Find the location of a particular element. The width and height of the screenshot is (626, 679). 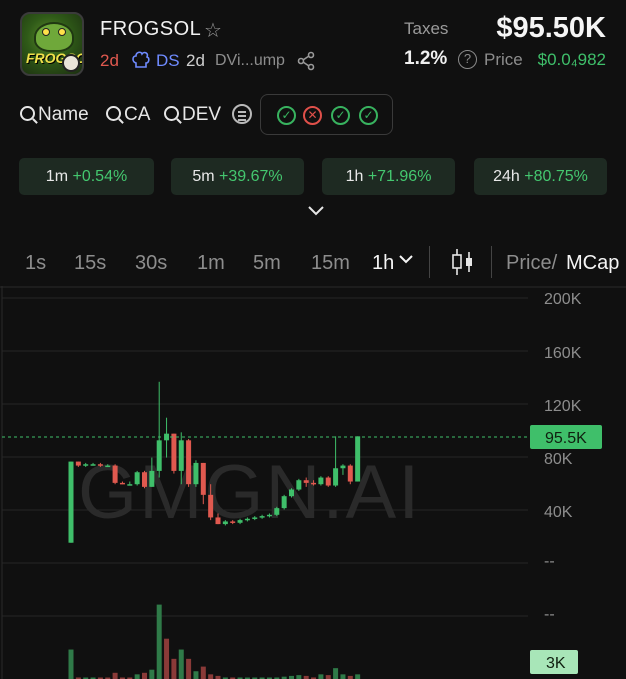

price-value: $0.0₄982 is located at coordinates (571, 59).